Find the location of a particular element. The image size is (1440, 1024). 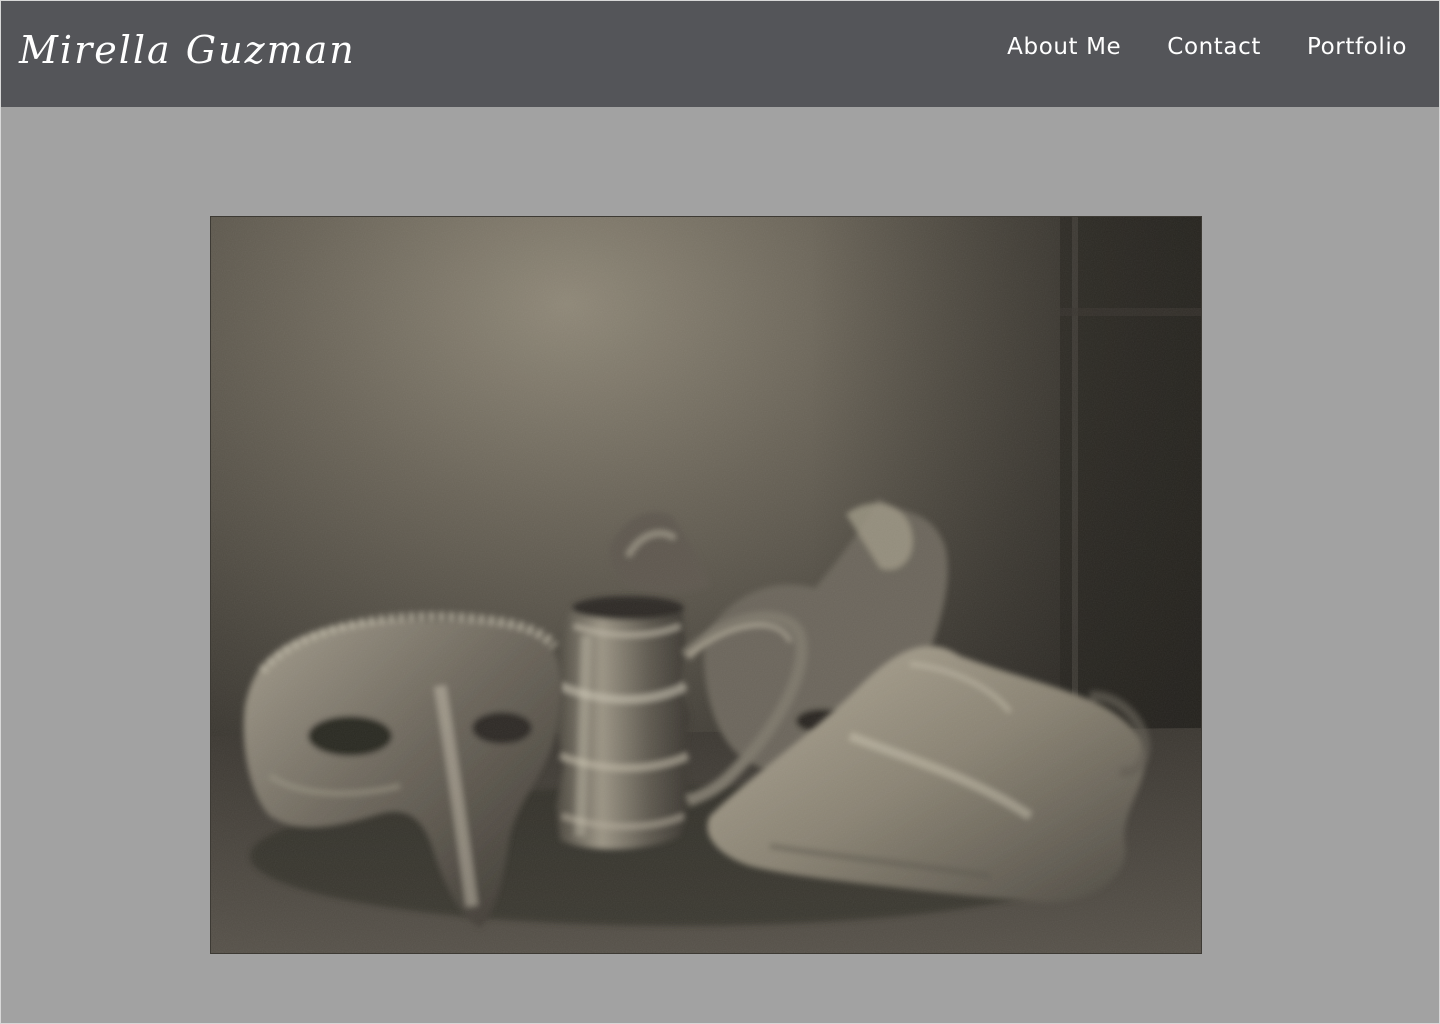

nav-contact: Contact is located at coordinates (1214, 47).